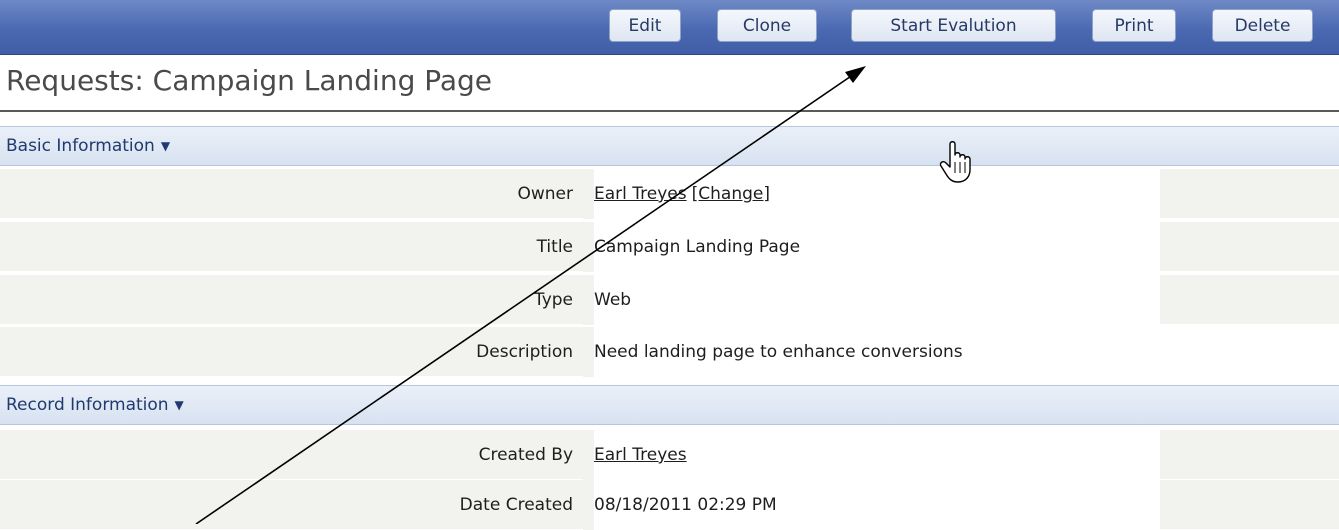  I want to click on field-row-created-by: Created By Earl Treyes, so click(669, 455).